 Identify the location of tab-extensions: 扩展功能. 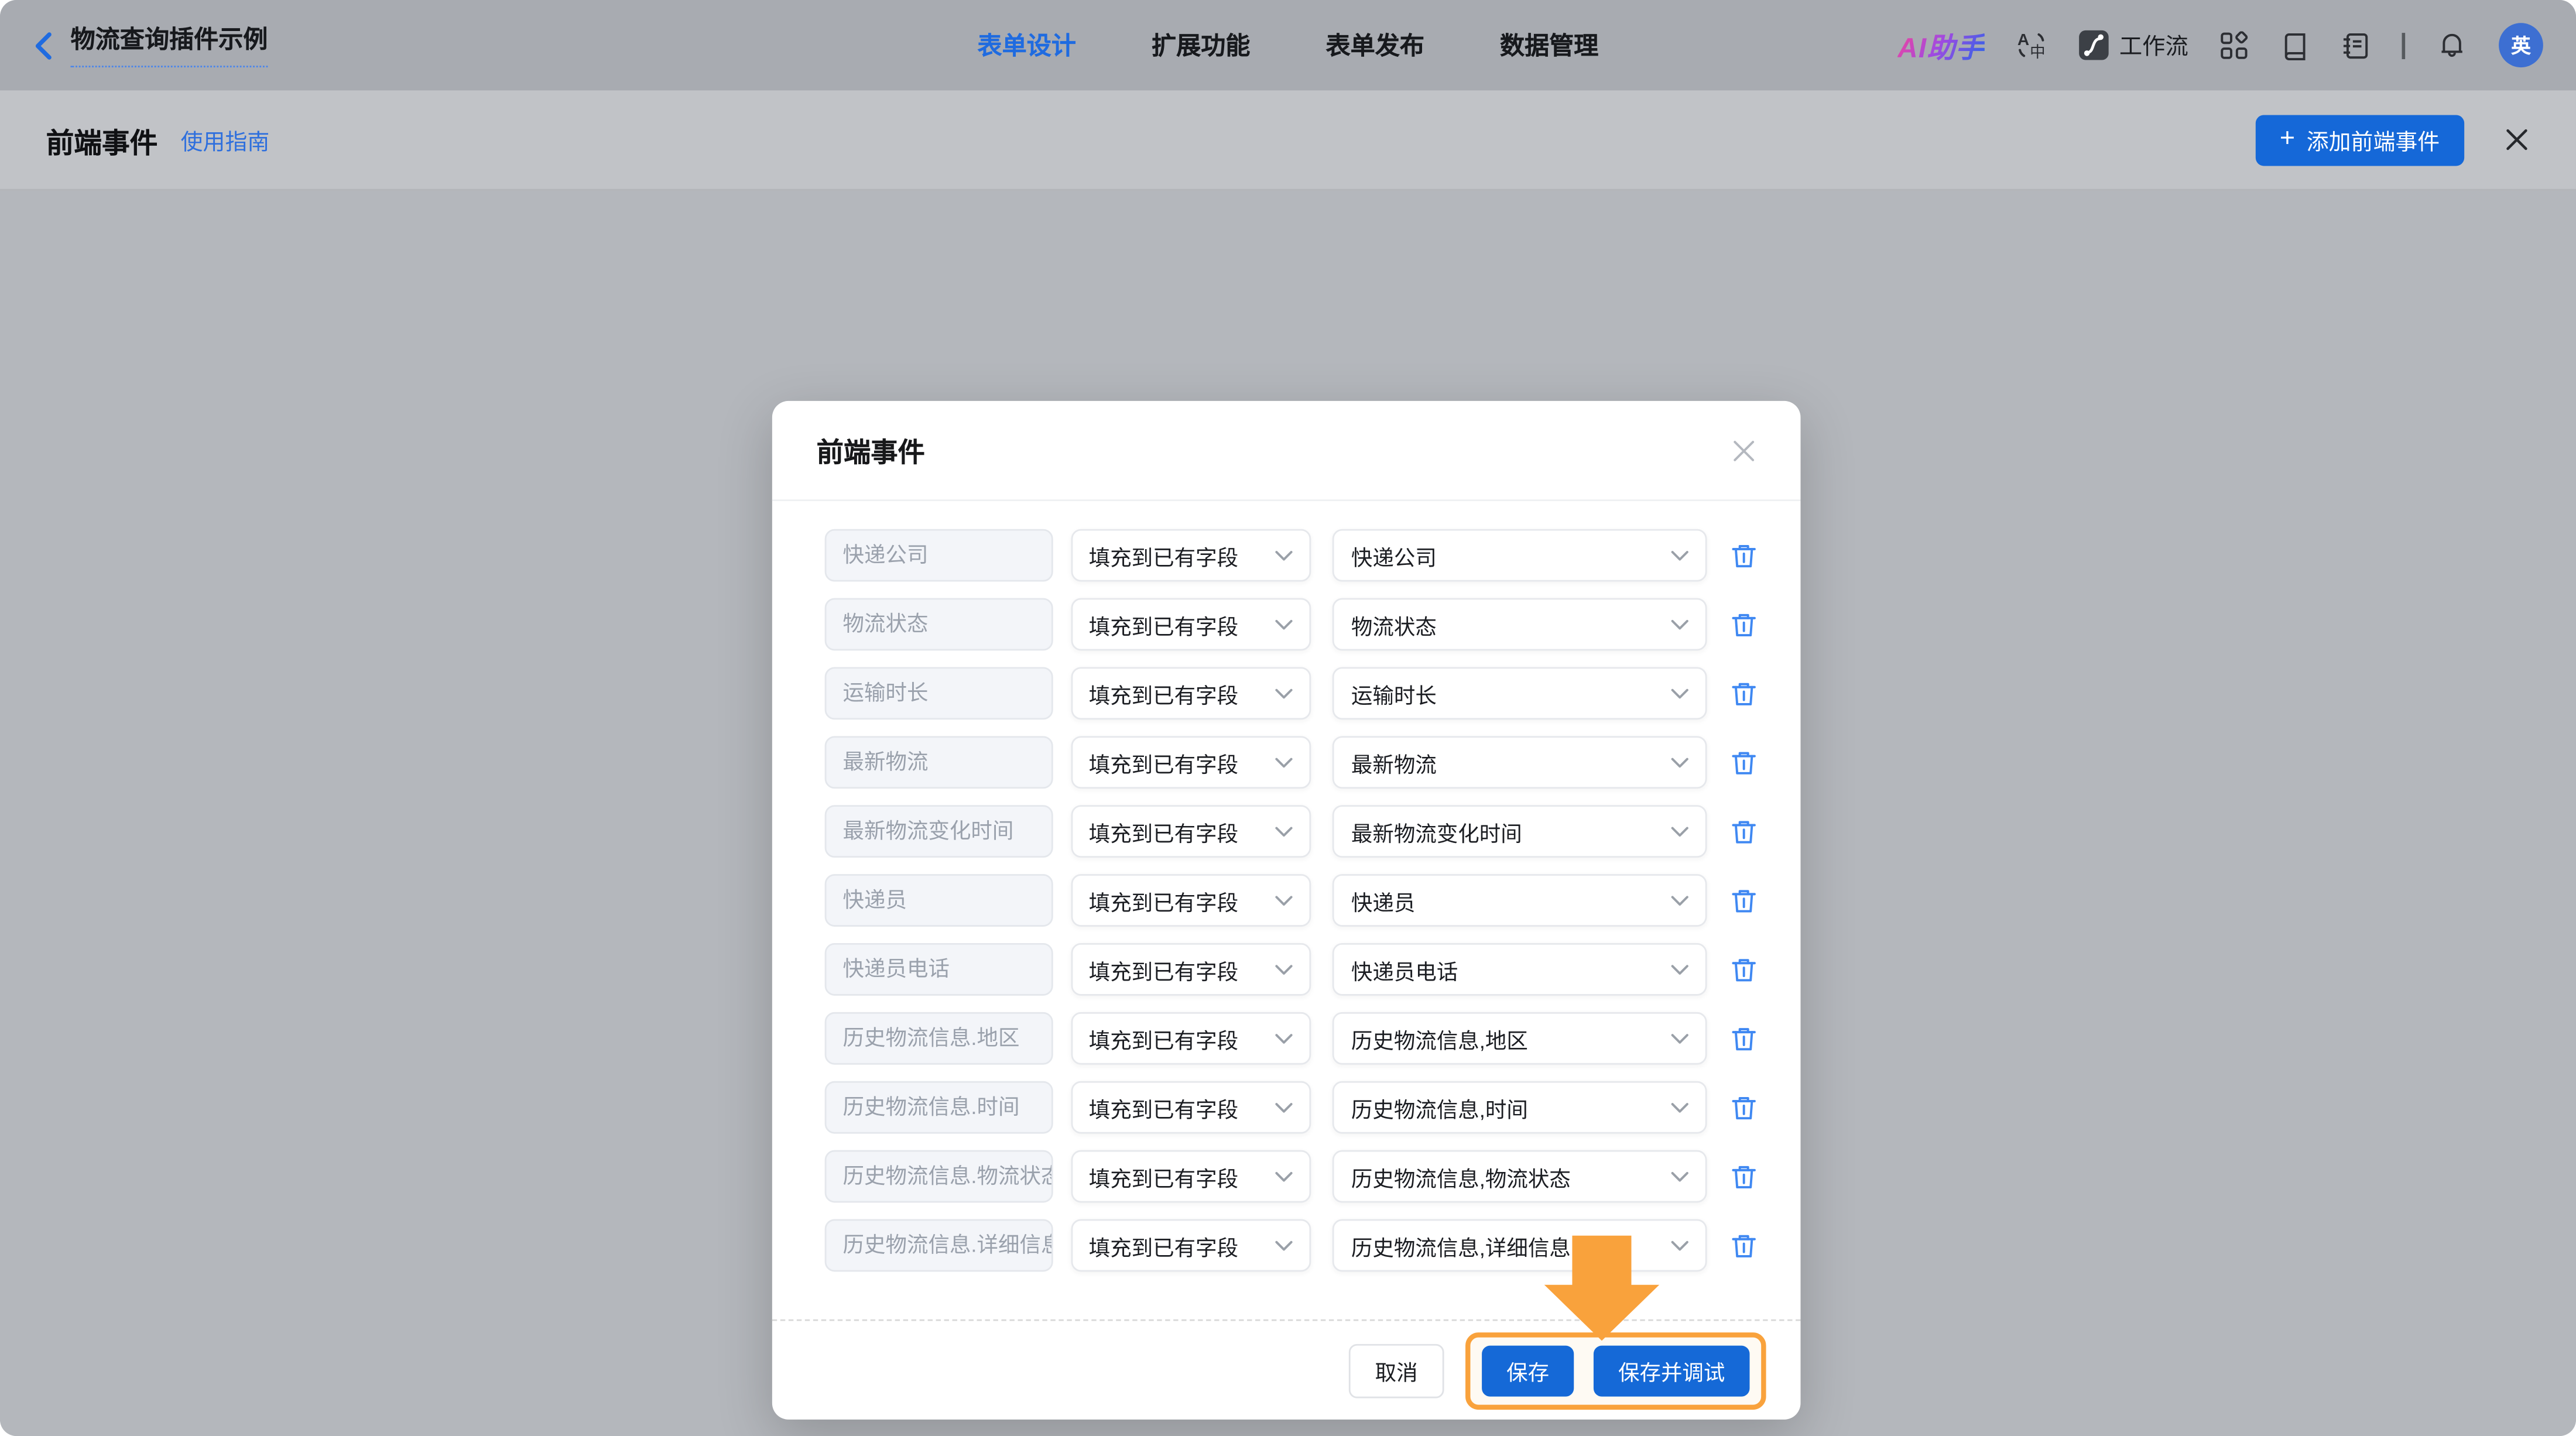
(1201, 45).